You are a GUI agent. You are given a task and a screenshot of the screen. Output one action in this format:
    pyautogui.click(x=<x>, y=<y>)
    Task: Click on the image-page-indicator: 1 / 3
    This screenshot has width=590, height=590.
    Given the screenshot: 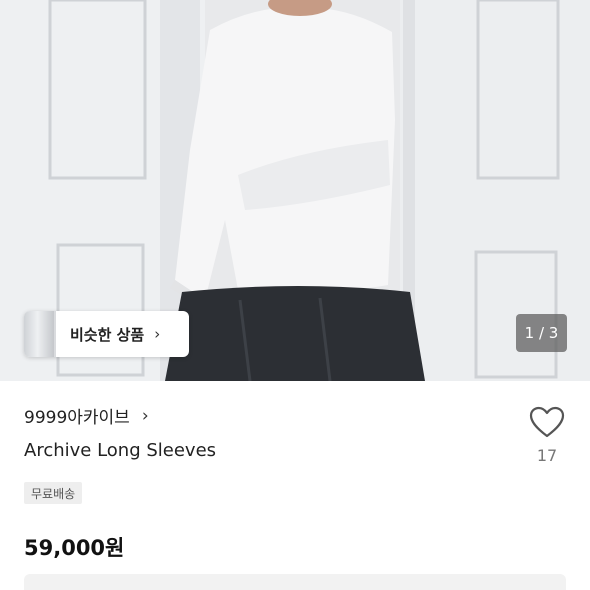 What is the action you would take?
    pyautogui.click(x=541, y=333)
    